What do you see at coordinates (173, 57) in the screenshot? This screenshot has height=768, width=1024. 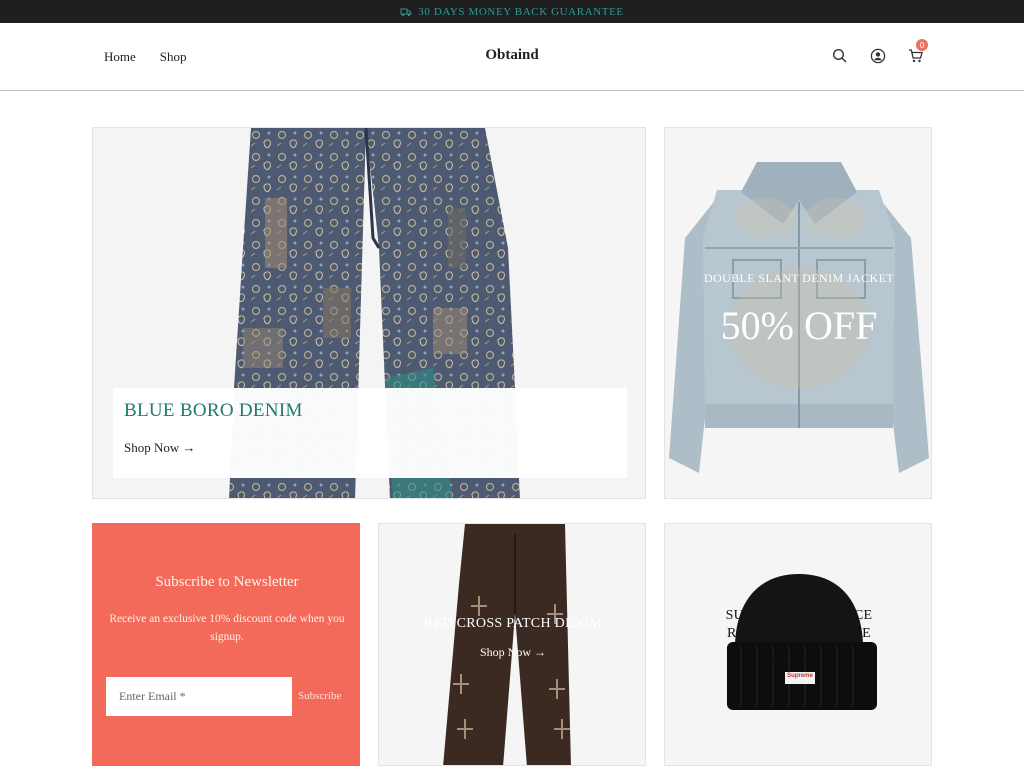 I see `nav-shop-link: Shop` at bounding box center [173, 57].